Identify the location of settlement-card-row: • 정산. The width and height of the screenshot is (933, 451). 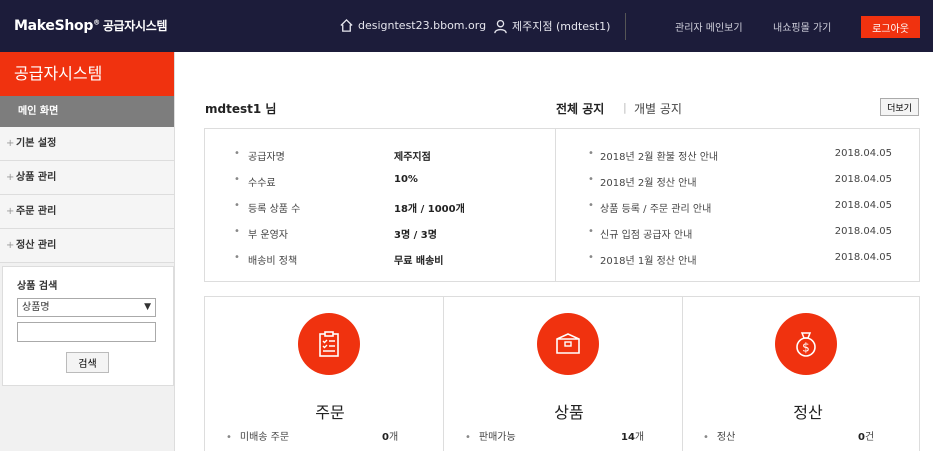
(719, 435).